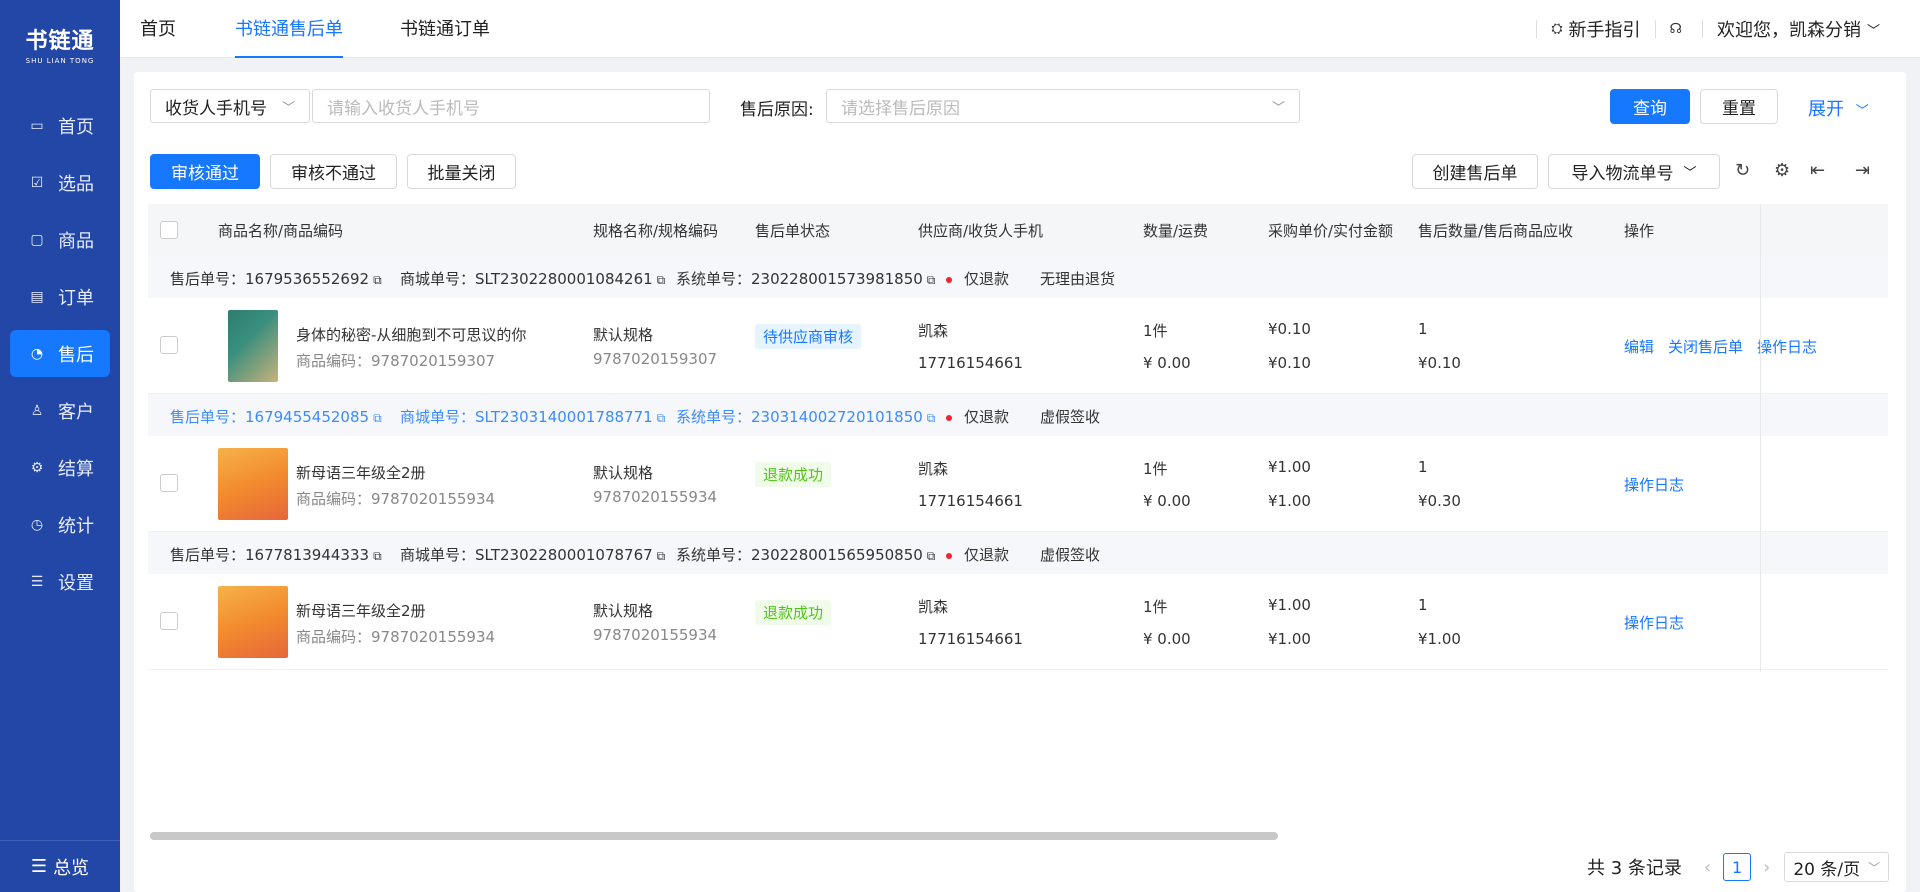  What do you see at coordinates (60, 125) in the screenshot?
I see `sidebar-item-monitor: ▭ 首页` at bounding box center [60, 125].